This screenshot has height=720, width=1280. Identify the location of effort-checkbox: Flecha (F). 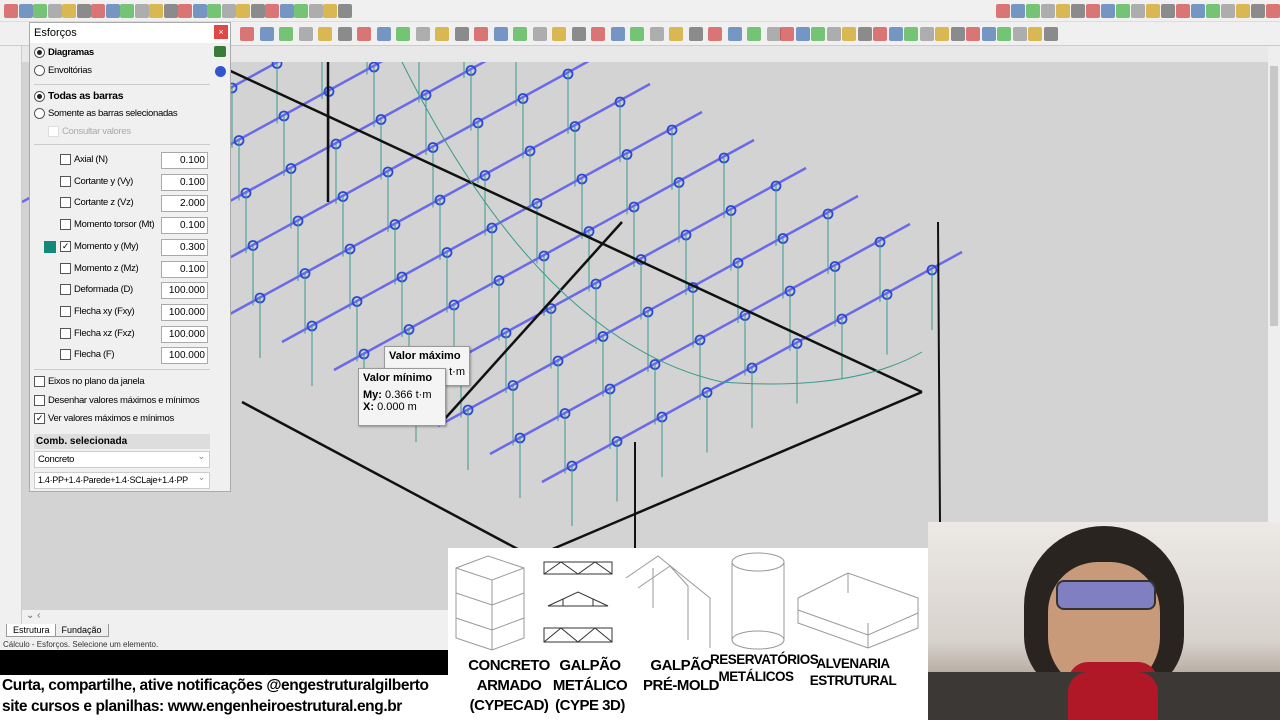
(87, 355).